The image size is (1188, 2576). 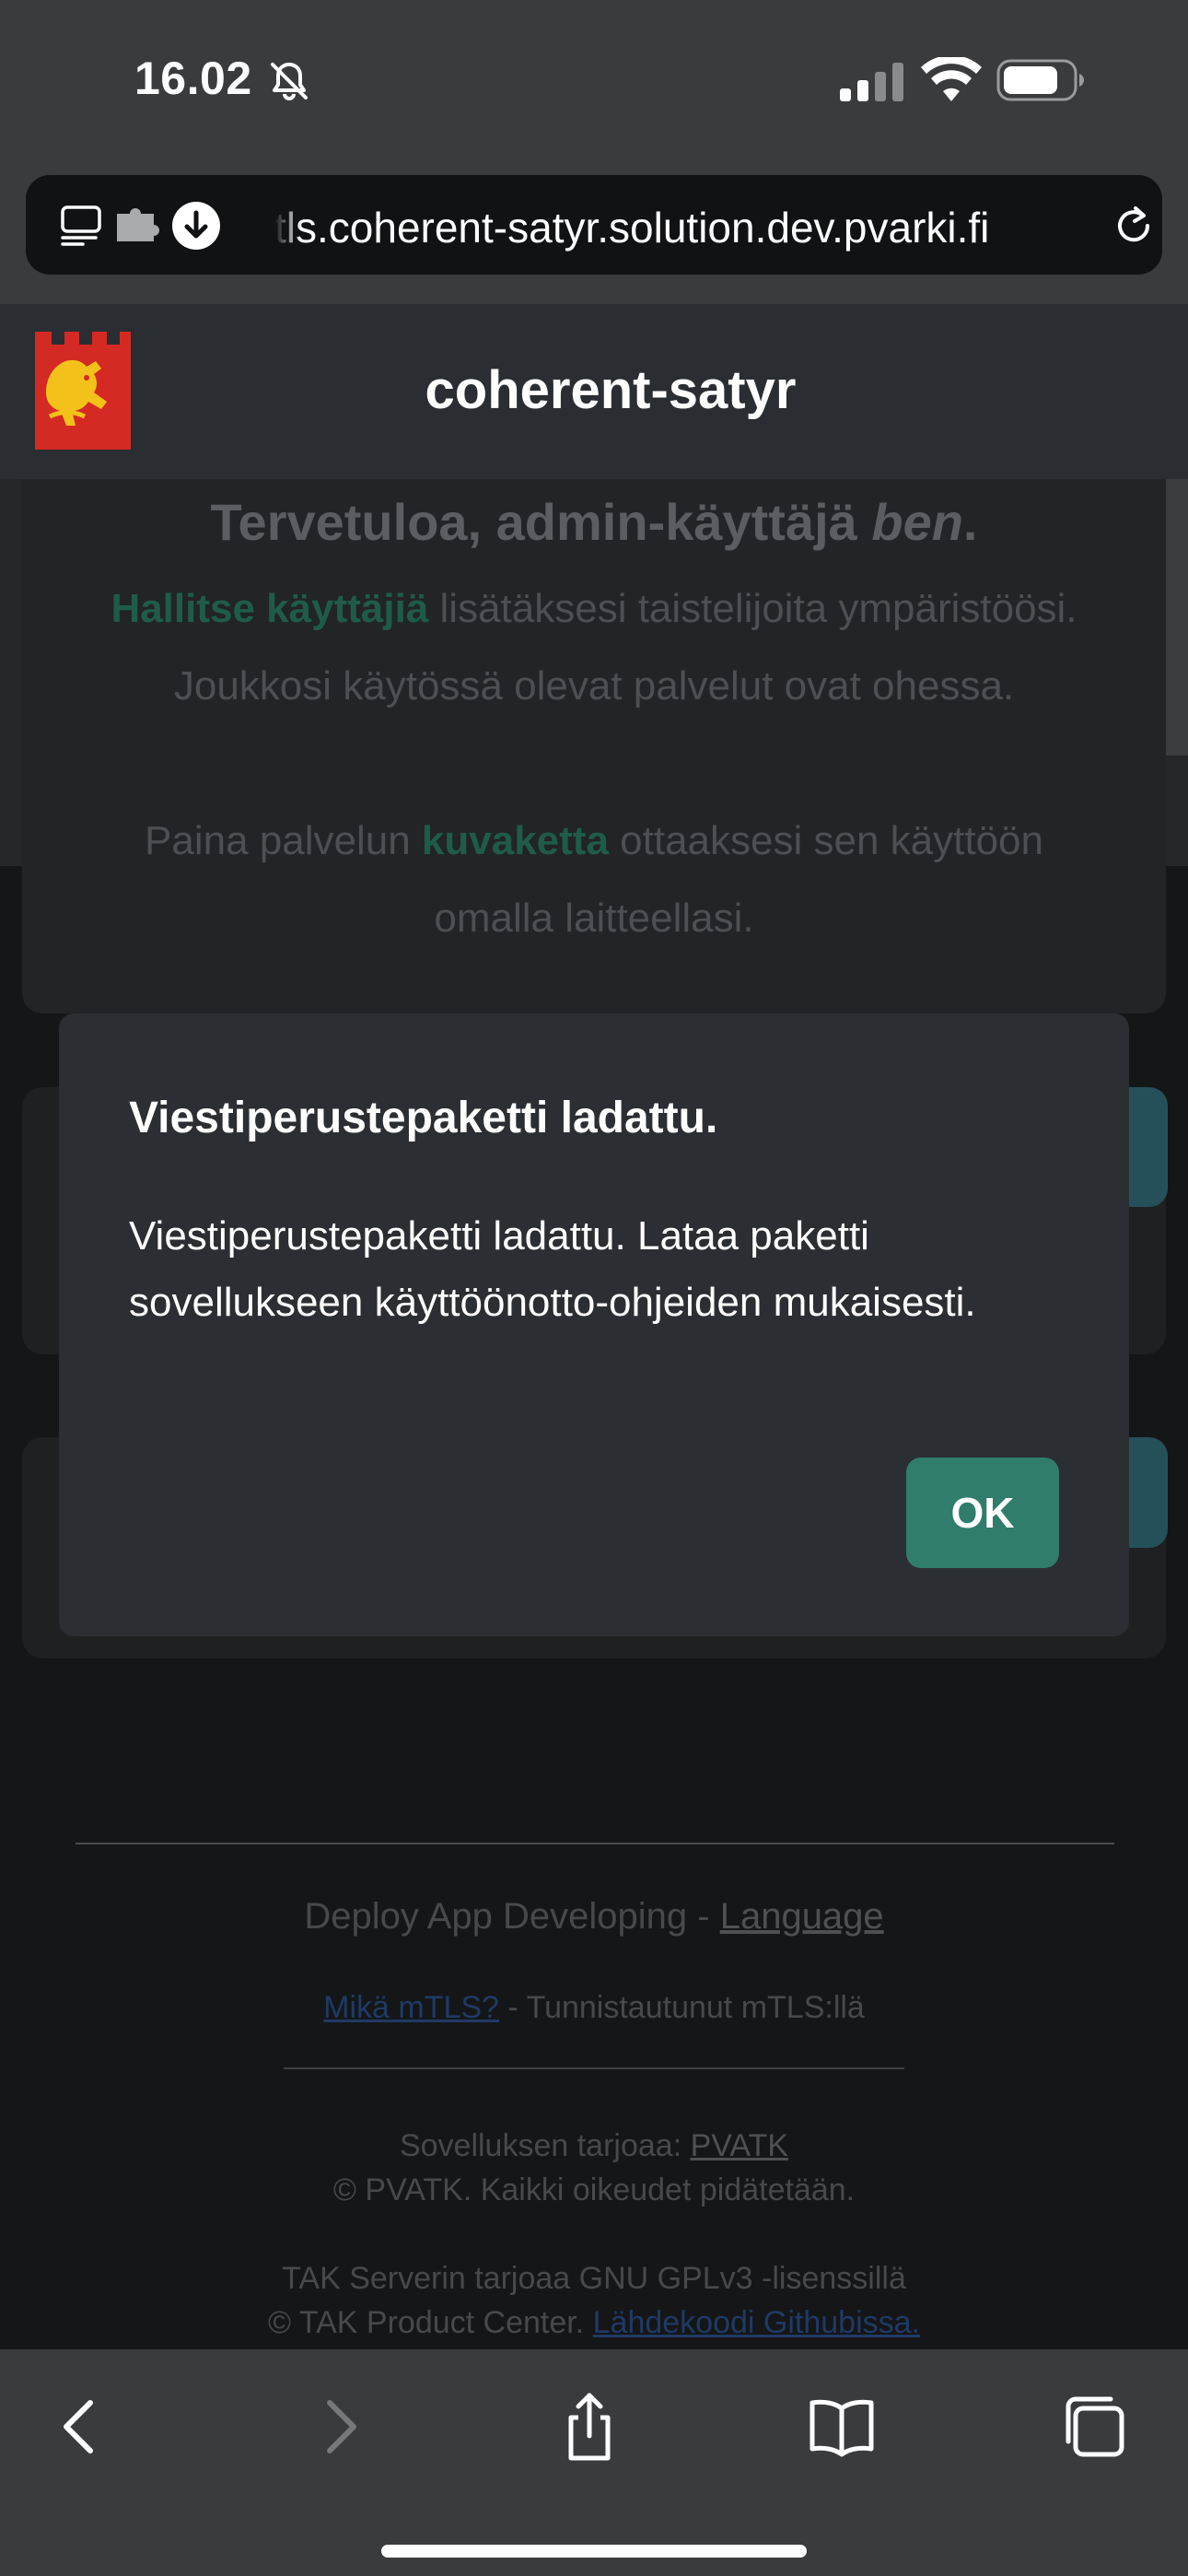 What do you see at coordinates (802, 1916) in the screenshot?
I see `language-link: Language` at bounding box center [802, 1916].